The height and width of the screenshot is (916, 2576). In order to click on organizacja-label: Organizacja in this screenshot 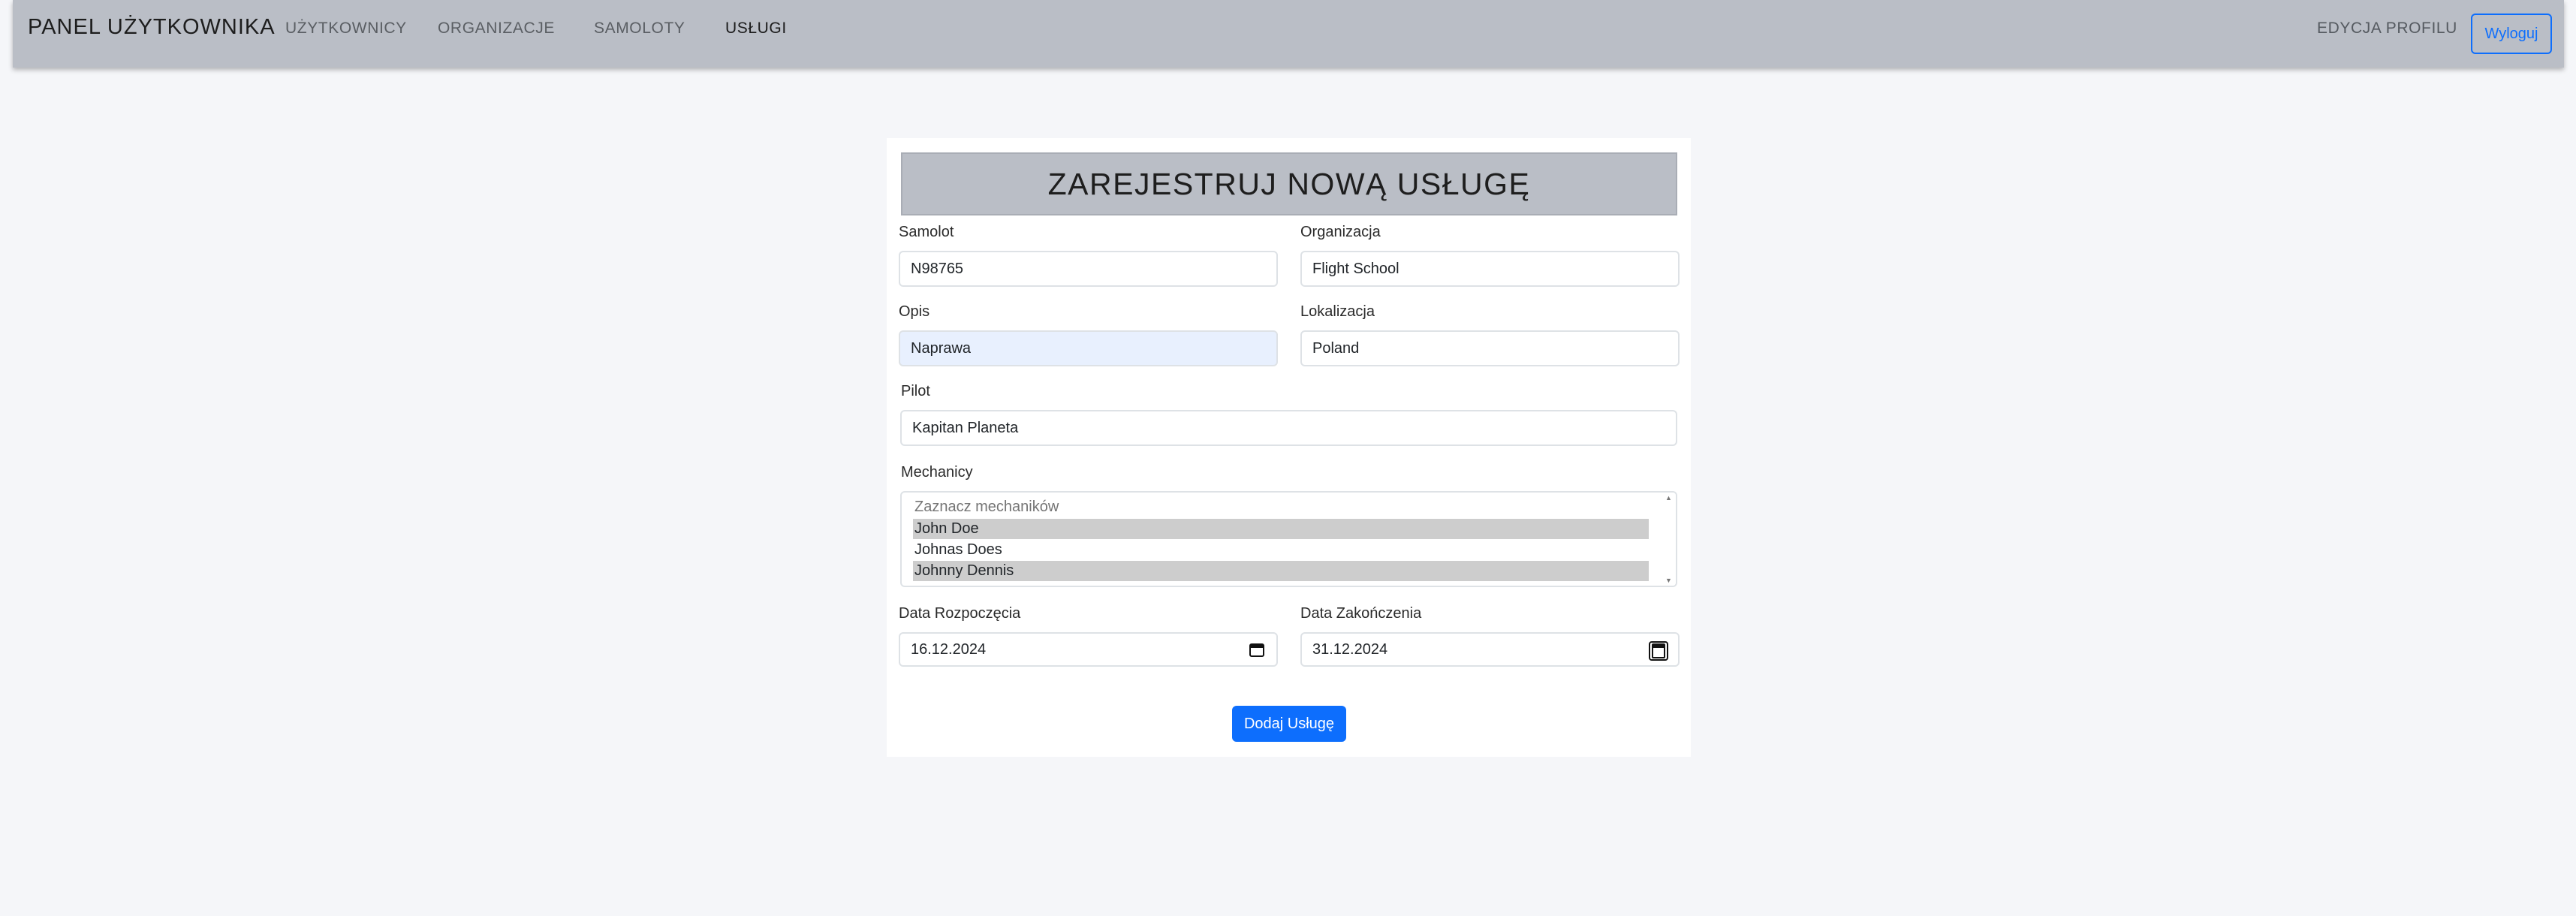, I will do `click(1340, 232)`.